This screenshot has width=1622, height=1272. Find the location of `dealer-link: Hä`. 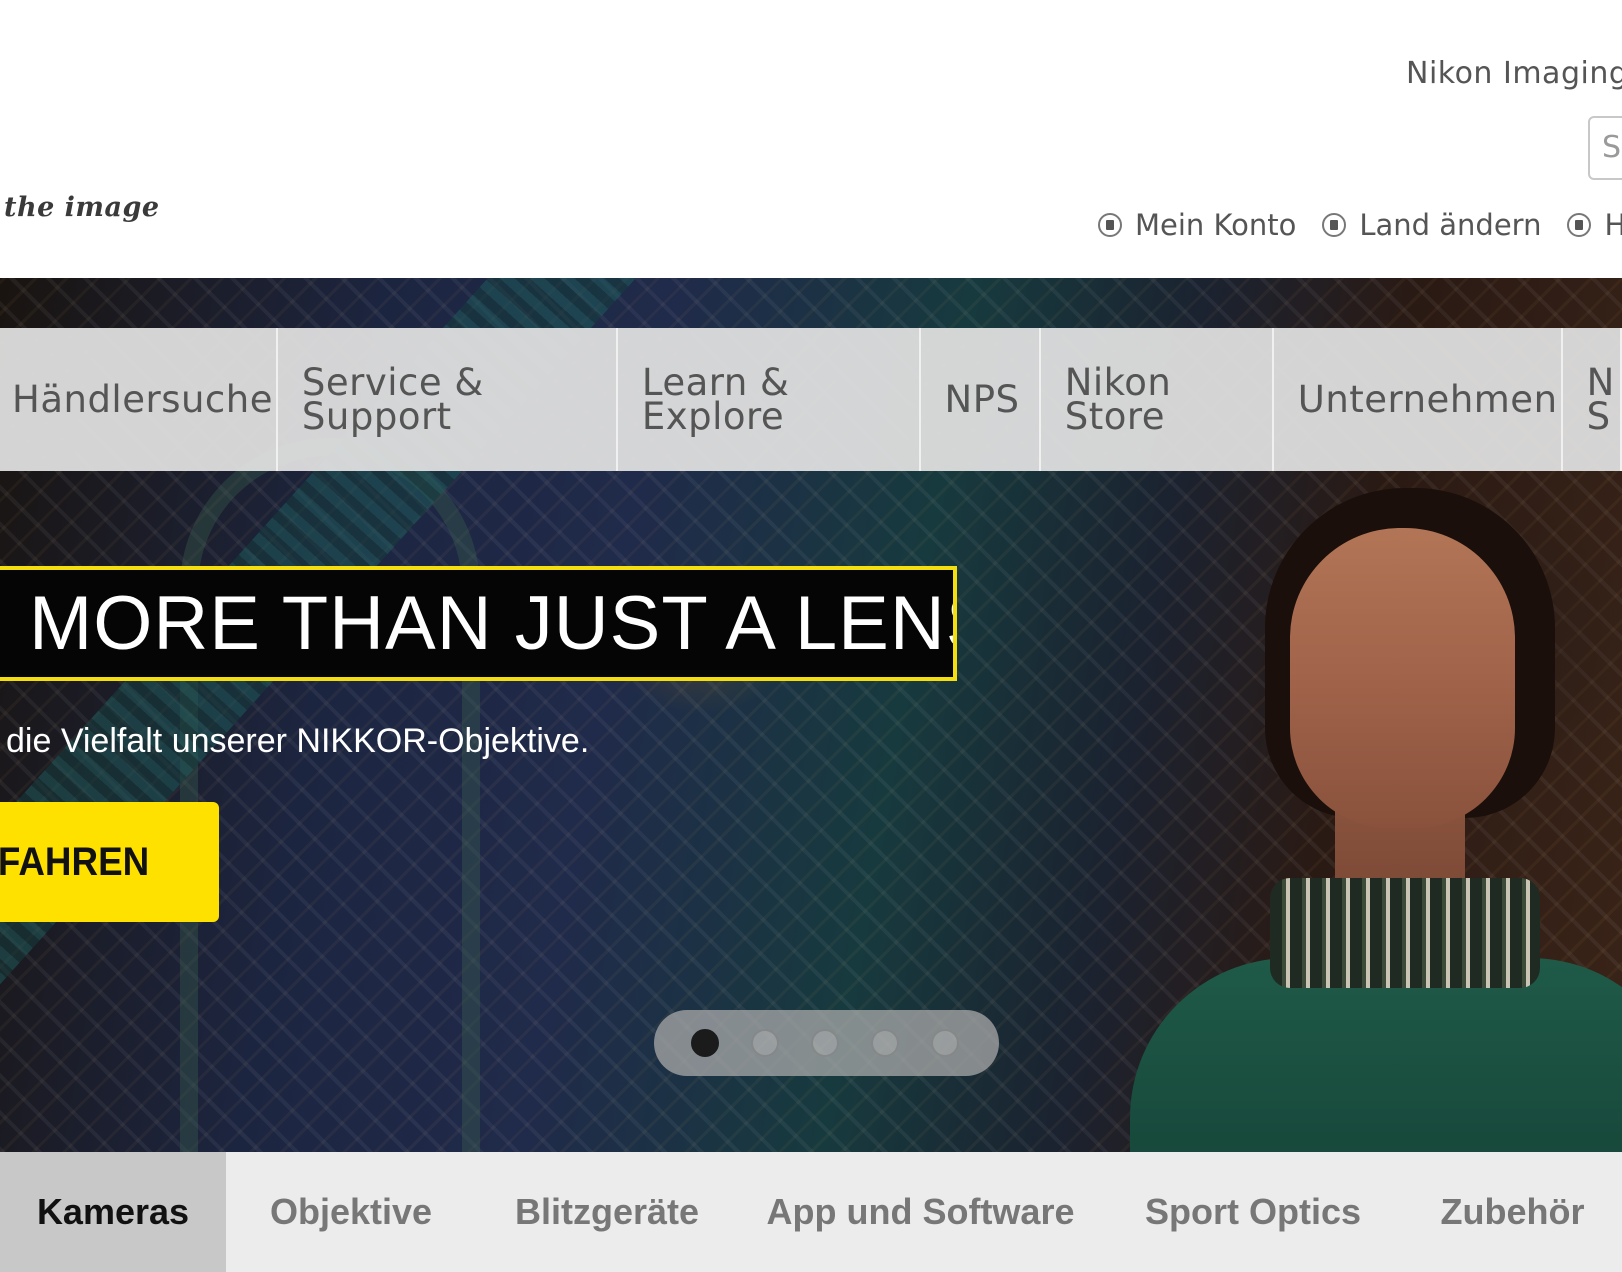

dealer-link: Hä is located at coordinates (1594, 225).